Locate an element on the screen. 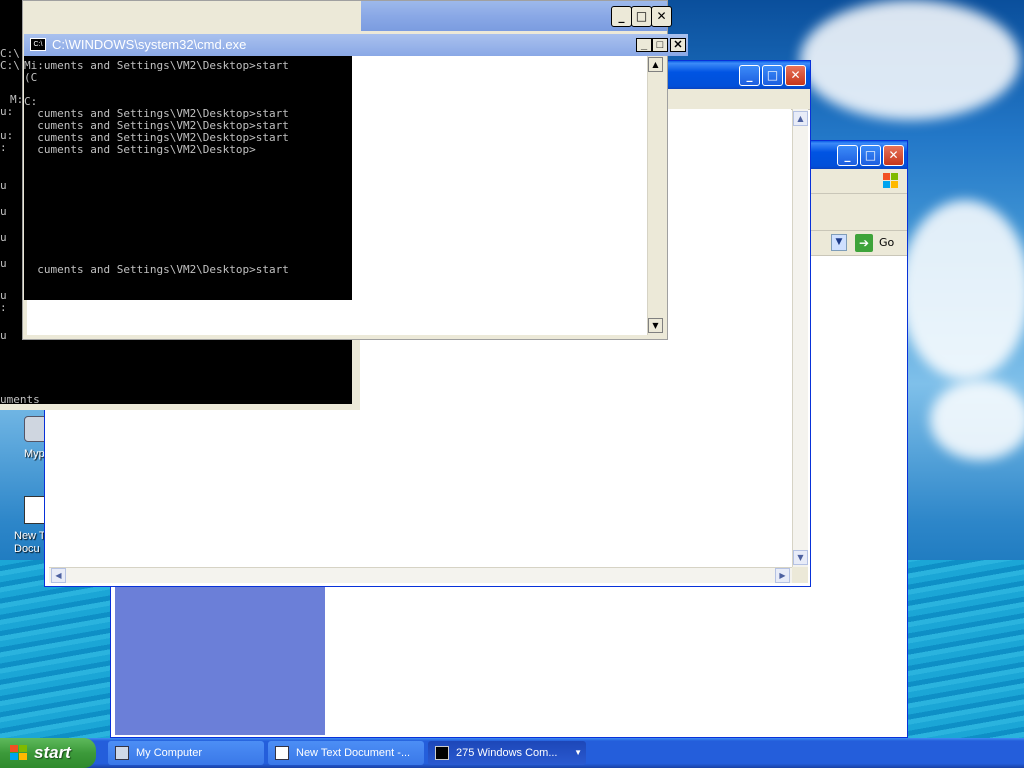 The height and width of the screenshot is (768, 1024). chevron-down-icon: ▼ is located at coordinates (578, 752).